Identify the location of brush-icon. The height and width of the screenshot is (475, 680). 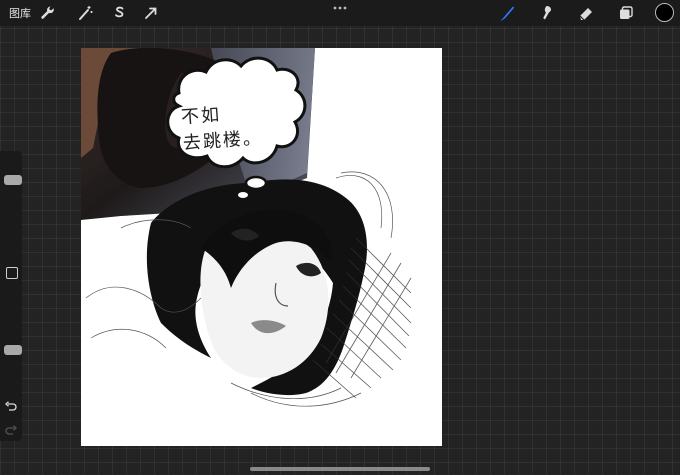
(507, 13).